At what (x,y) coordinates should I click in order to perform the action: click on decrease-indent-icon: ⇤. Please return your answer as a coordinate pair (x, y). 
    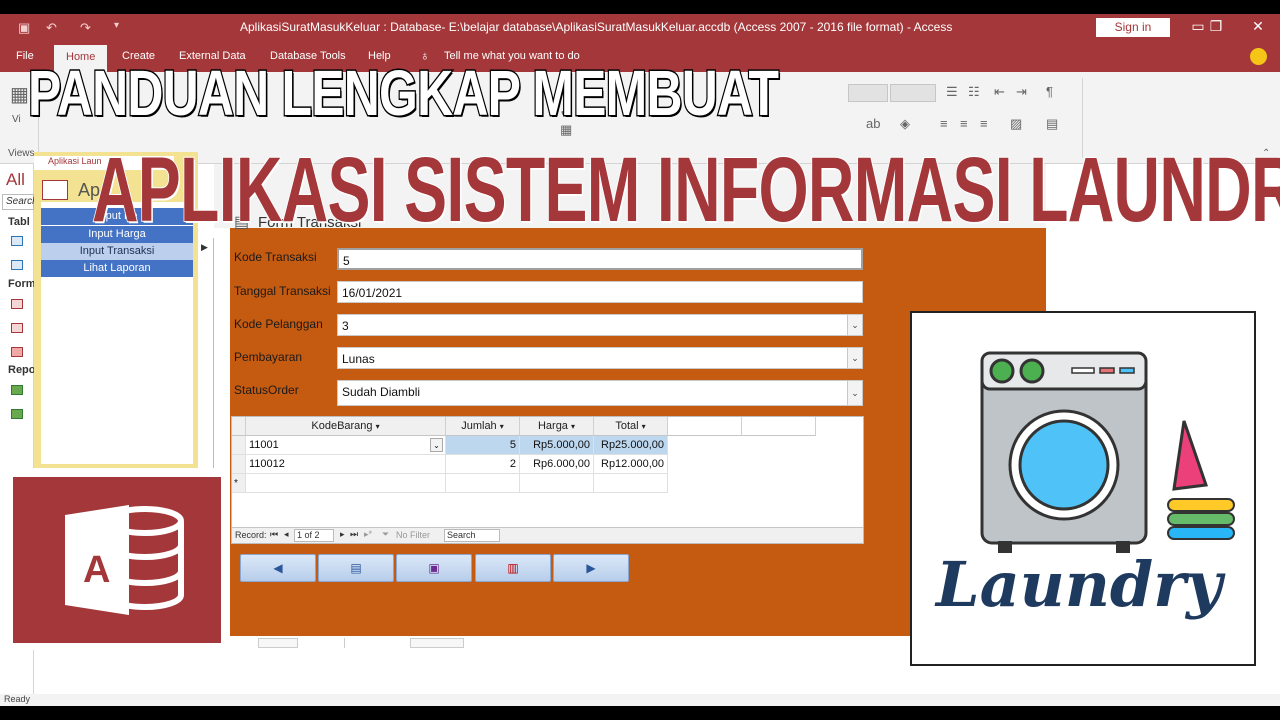
    Looking at the image, I should click on (999, 92).